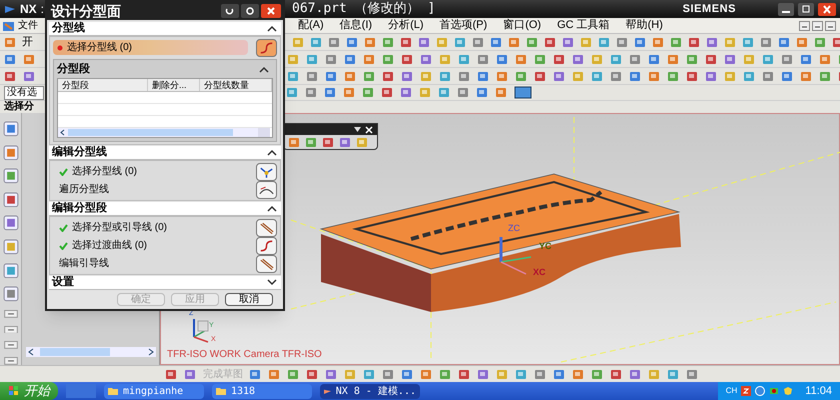 This screenshot has width=840, height=400. Describe the element at coordinates (806, 9) in the screenshot. I see `restore-icon` at that location.